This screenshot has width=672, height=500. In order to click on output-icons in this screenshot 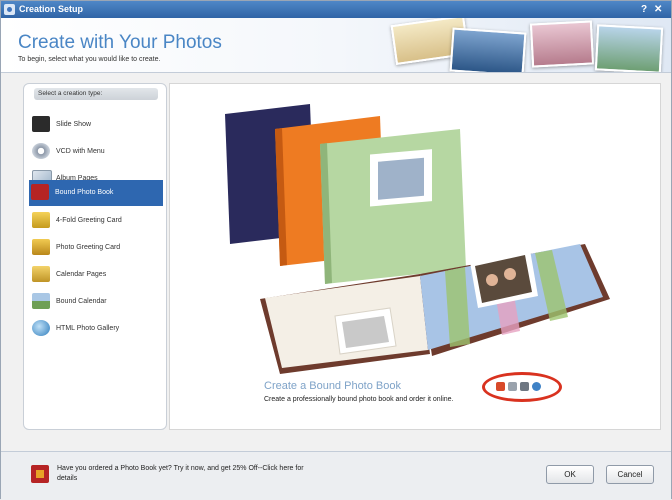, I will do `click(523, 387)`.